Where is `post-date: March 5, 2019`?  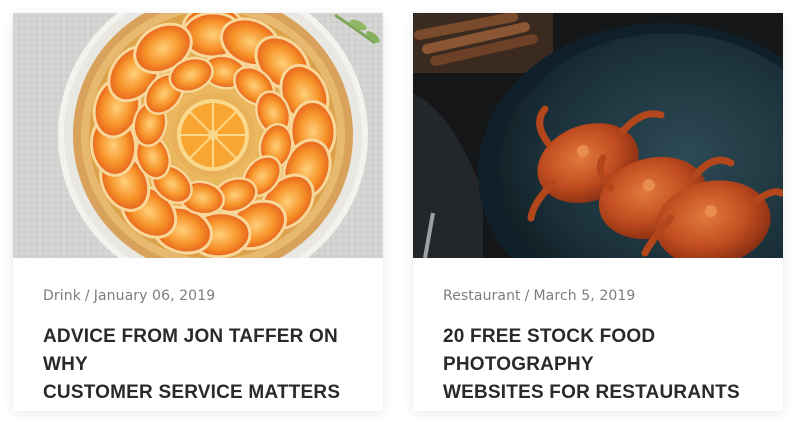 post-date: March 5, 2019 is located at coordinates (584, 296).